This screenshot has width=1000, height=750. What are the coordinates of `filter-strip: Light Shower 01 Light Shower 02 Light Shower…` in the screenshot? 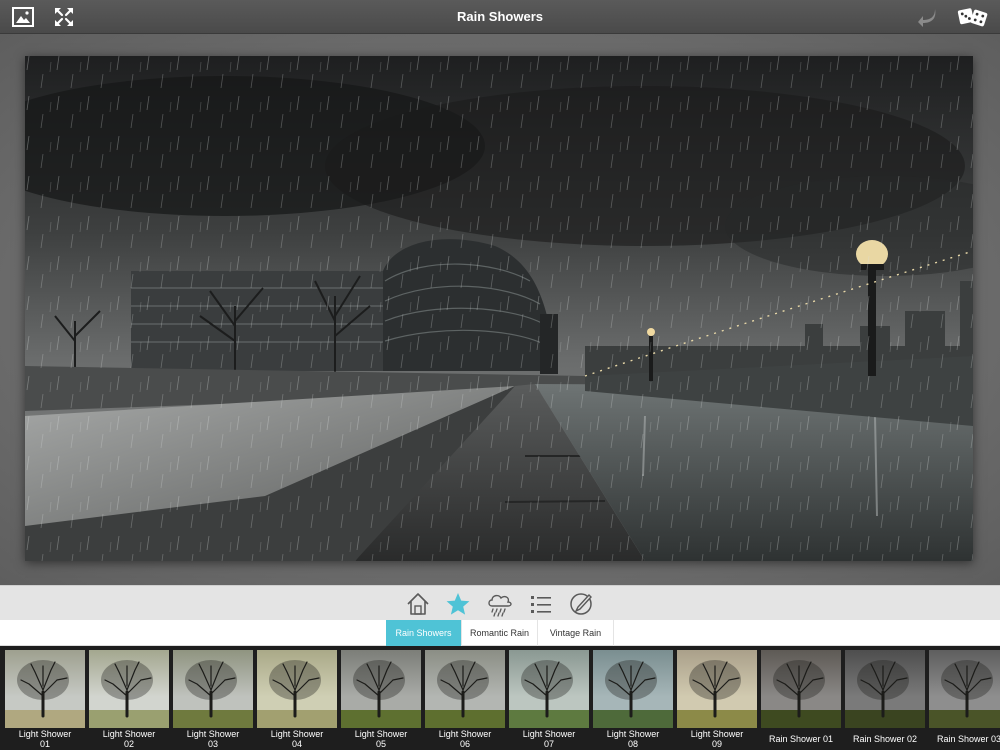 It's located at (500, 698).